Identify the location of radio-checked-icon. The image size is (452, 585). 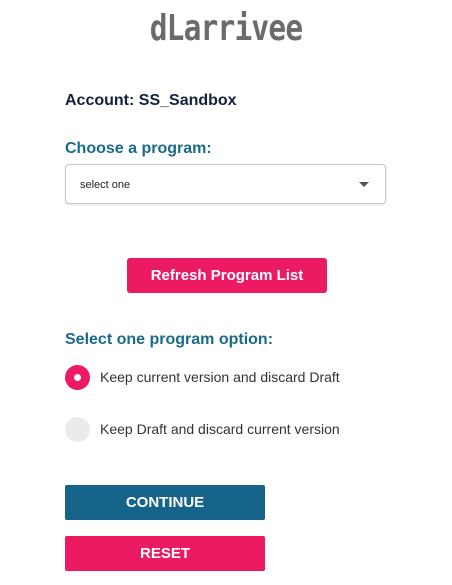
(77, 377).